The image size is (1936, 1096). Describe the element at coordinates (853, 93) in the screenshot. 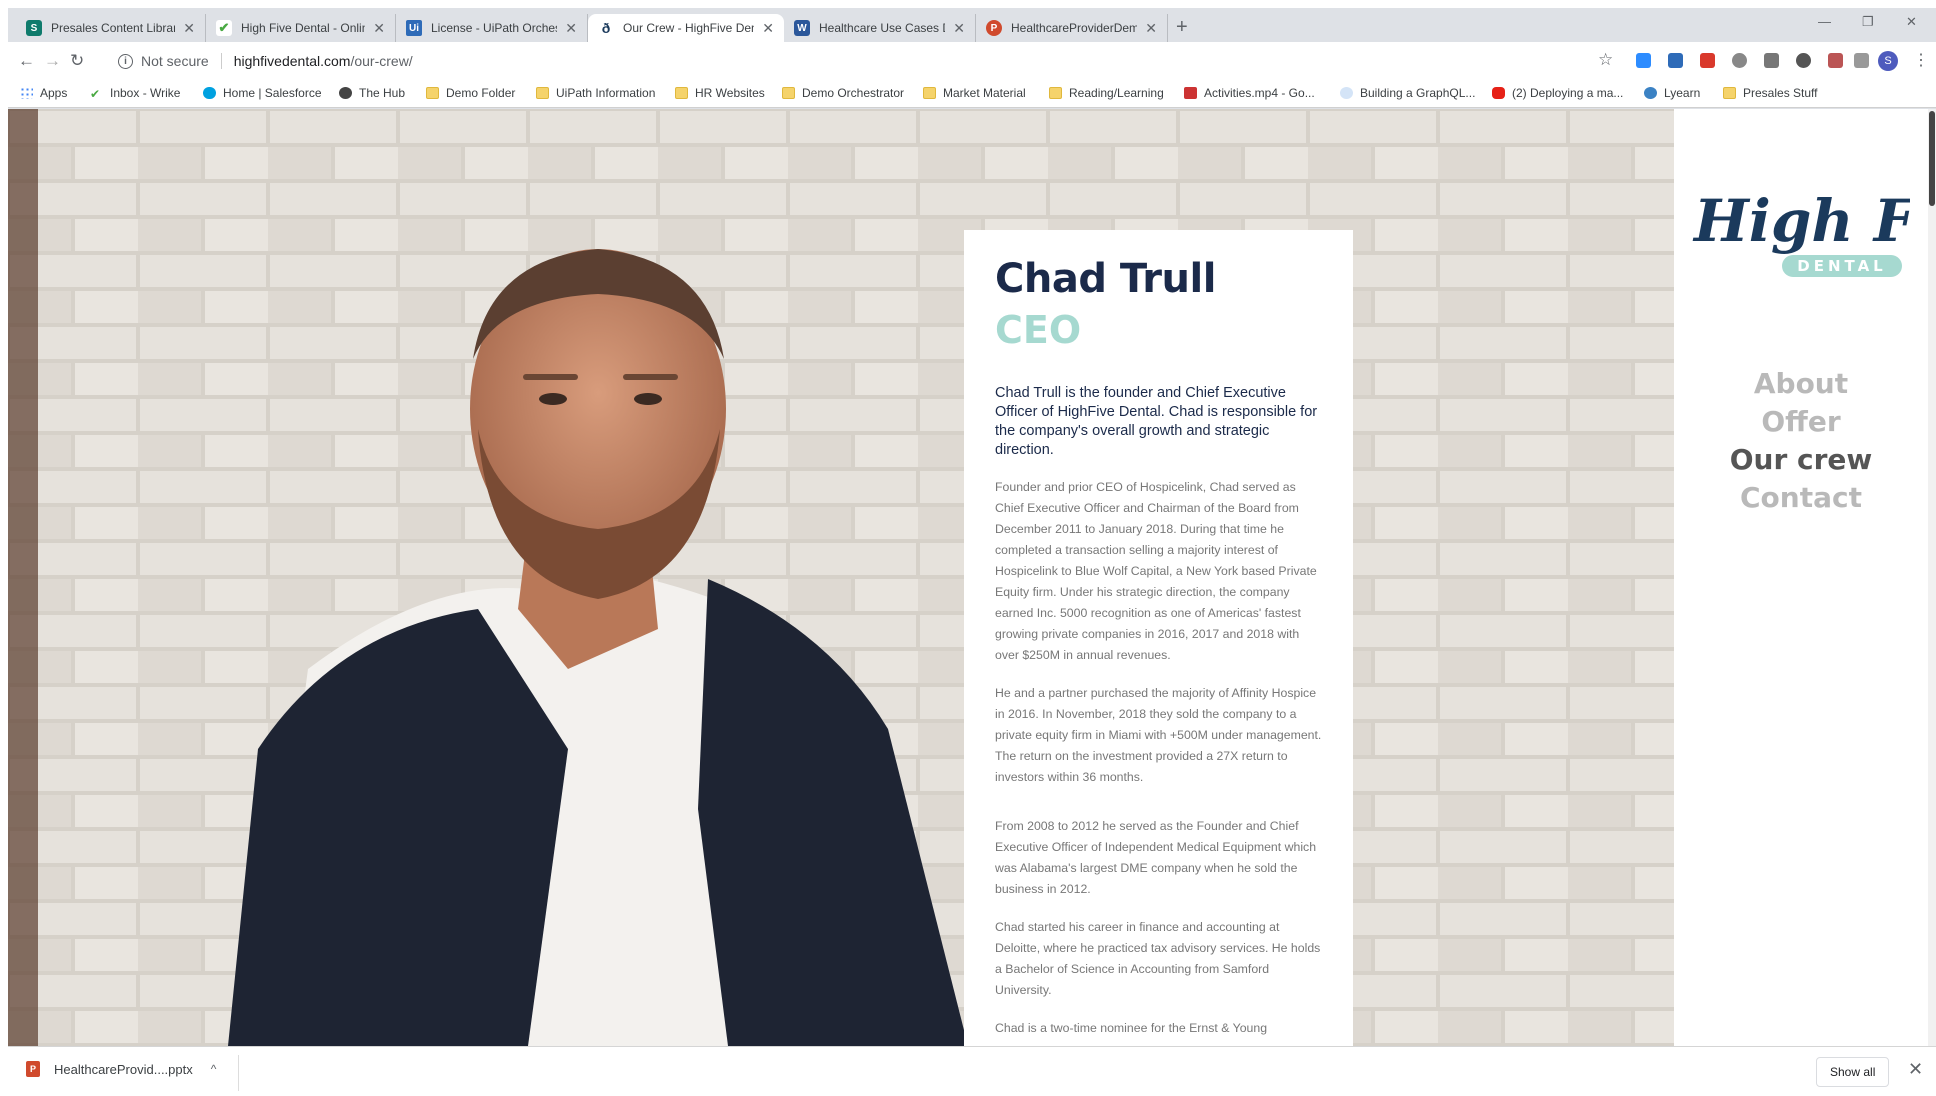

I see `bookmark-label: Demo Orchestrator` at that location.